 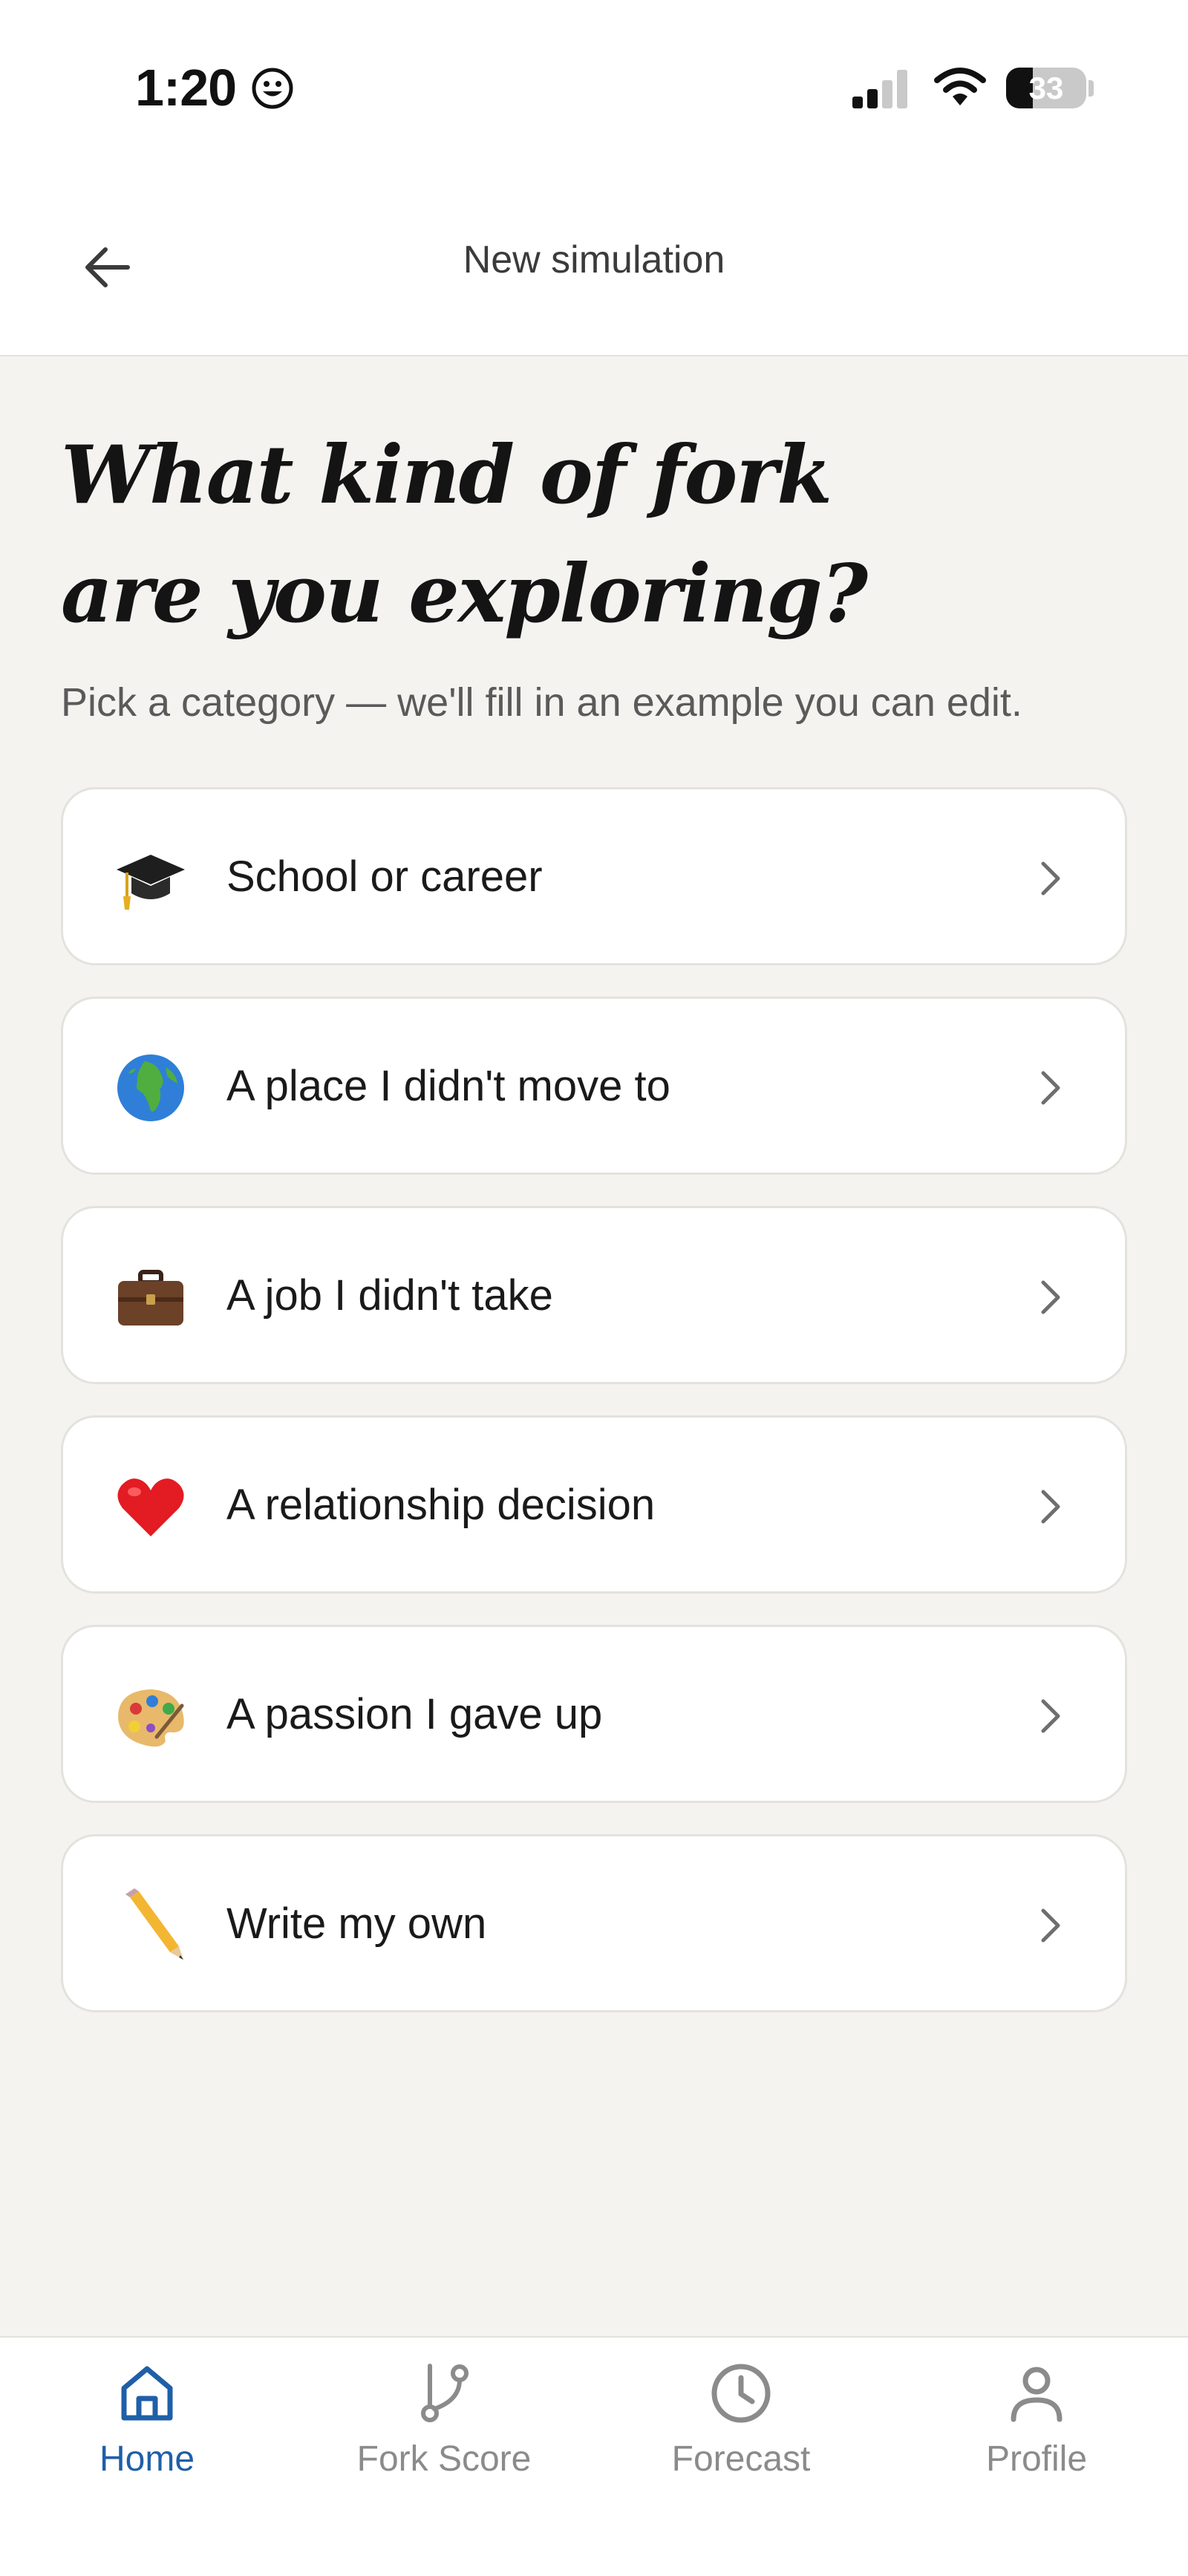 I want to click on wifi-icon, so click(x=960, y=86).